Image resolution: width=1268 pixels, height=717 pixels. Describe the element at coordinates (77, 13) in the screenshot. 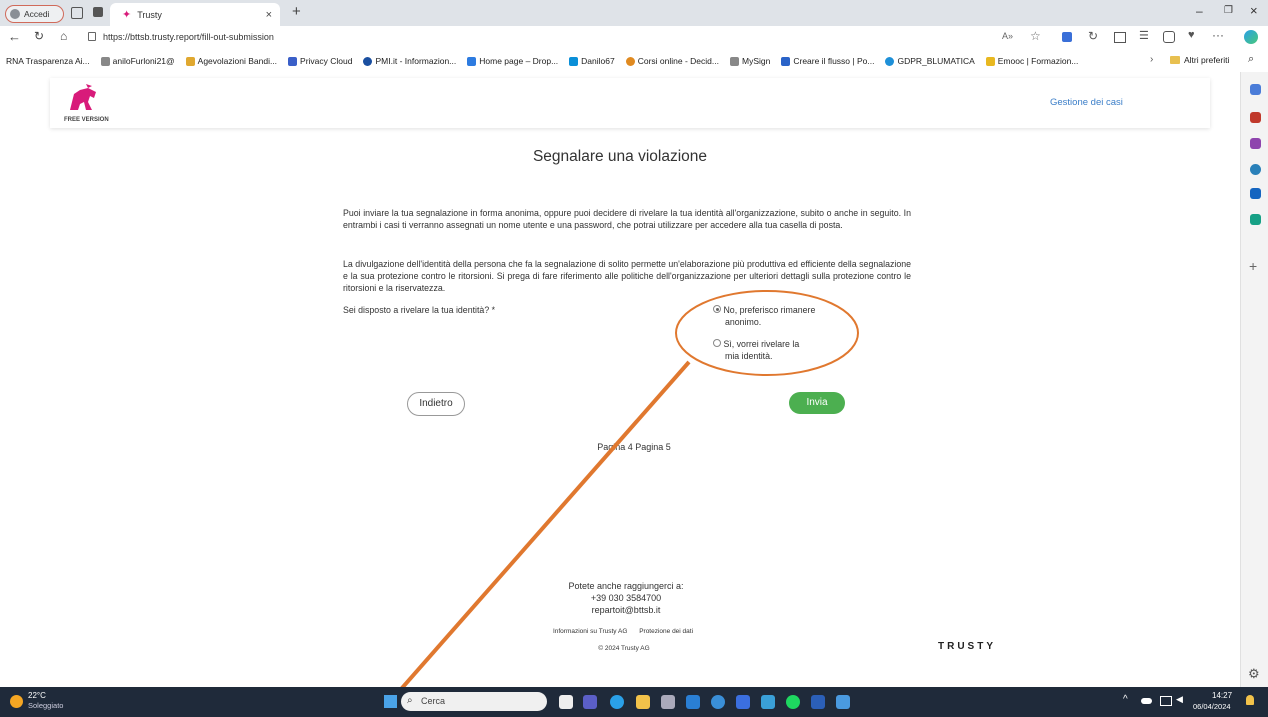

I see `workspaces-icon` at that location.